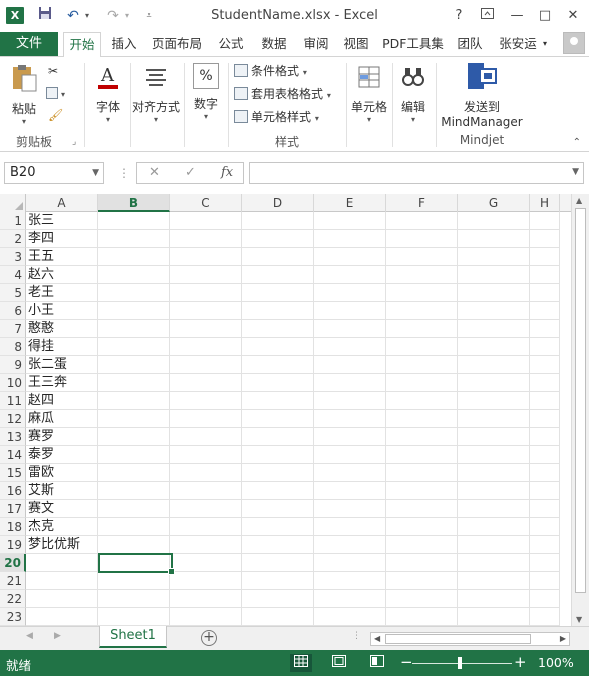 The image size is (589, 676). I want to click on cell-g23, so click(494, 617).